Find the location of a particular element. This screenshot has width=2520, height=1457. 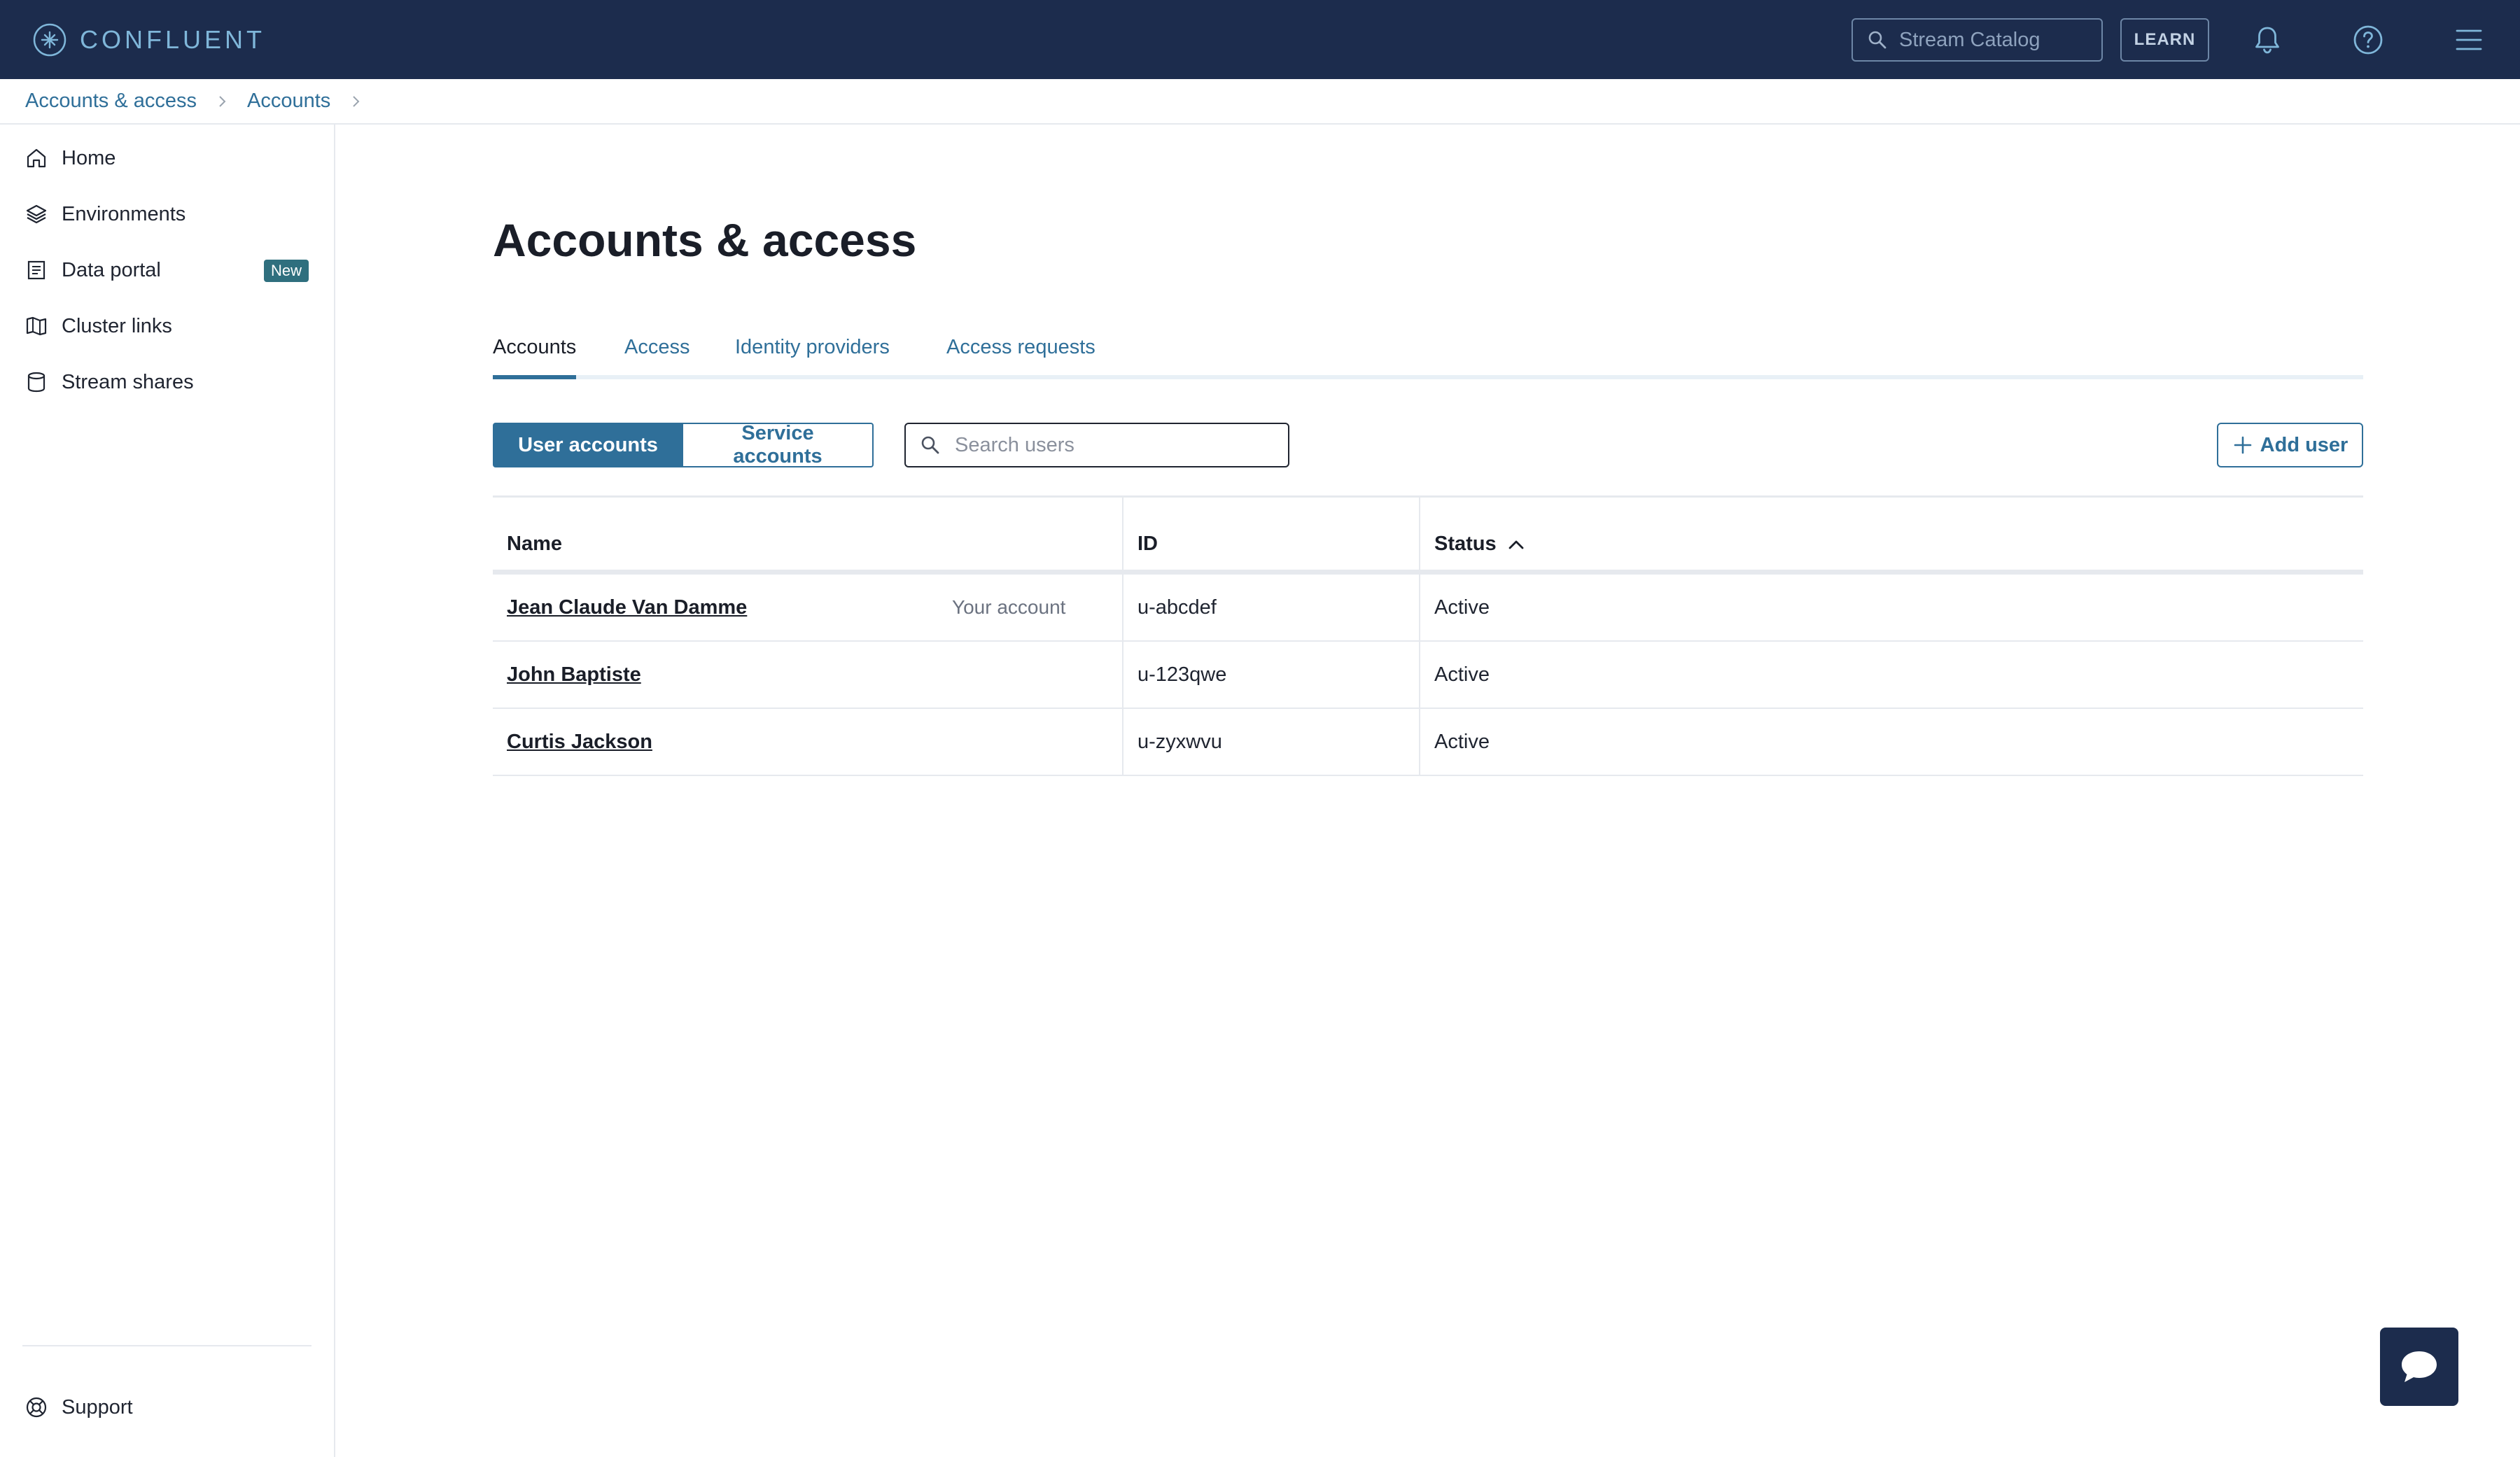

your-account-label: Your account is located at coordinates (1009, 607).